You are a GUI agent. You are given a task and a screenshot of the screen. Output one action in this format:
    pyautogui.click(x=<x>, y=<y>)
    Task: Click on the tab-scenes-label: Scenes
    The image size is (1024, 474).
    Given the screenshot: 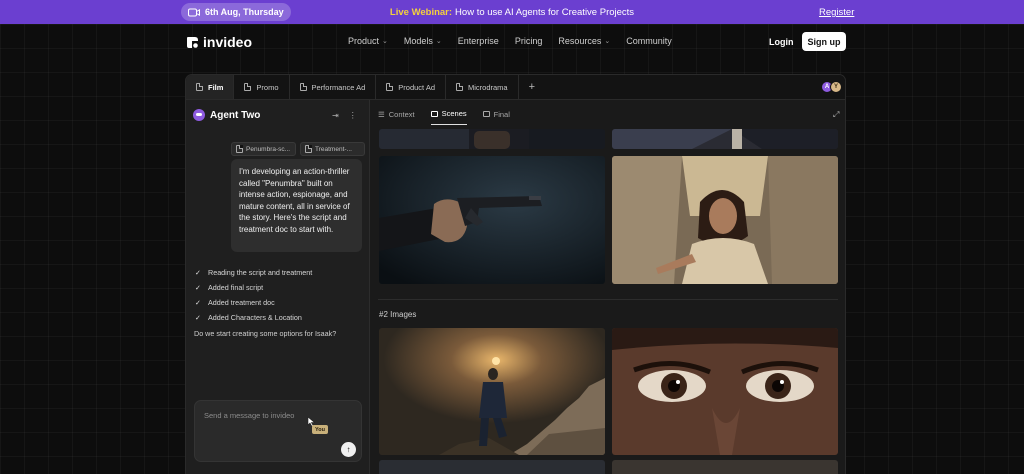 What is the action you would take?
    pyautogui.click(x=454, y=113)
    